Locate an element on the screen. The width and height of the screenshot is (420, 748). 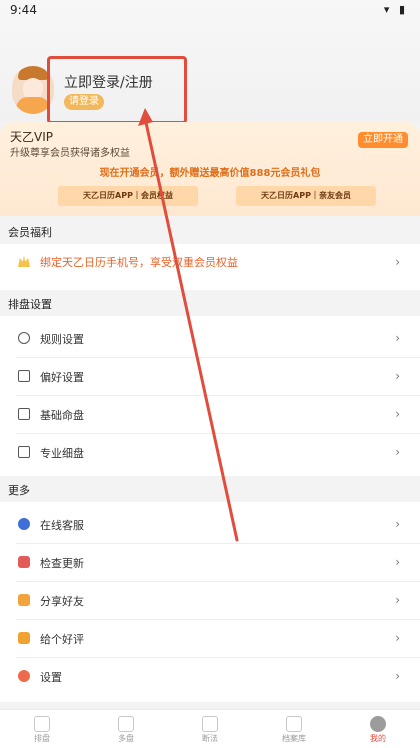
bottom-navigation: 排盘 多盘 断法 档案库 我的 is located at coordinates (210, 728).